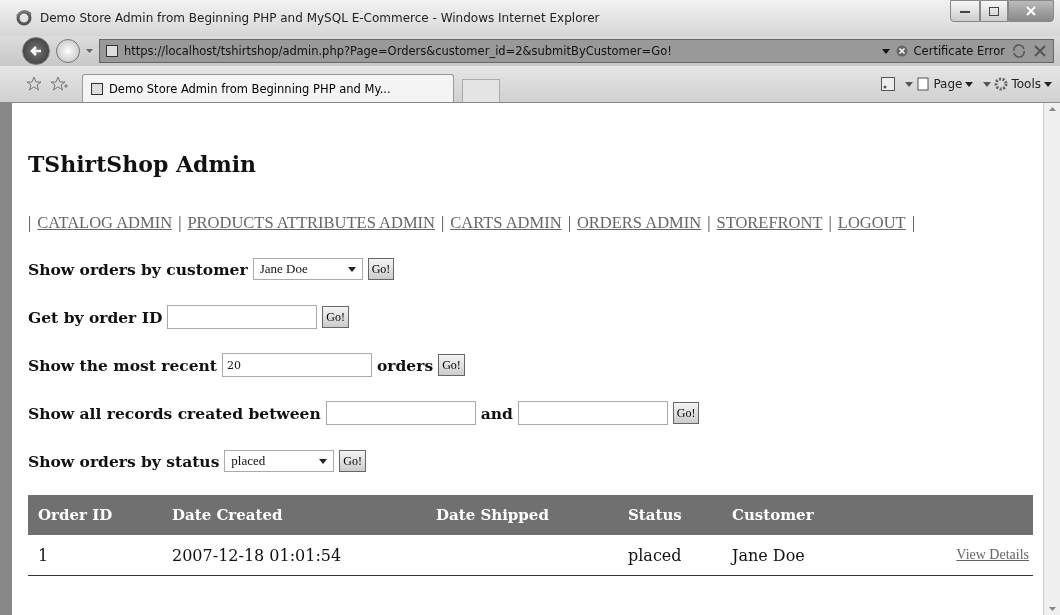 Image resolution: width=1060 pixels, height=615 pixels. I want to click on minimize-icon, so click(965, 11).